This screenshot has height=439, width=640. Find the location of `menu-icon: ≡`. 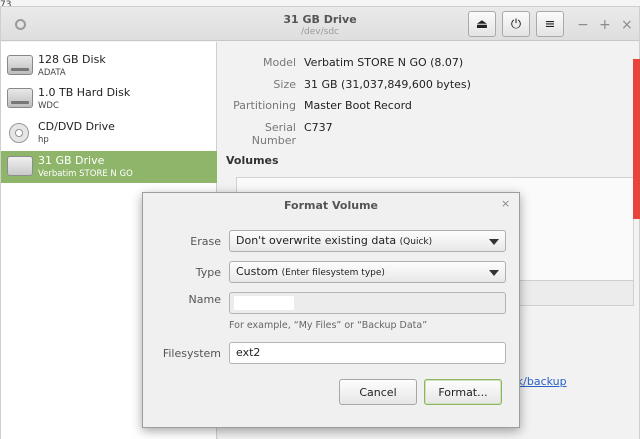

menu-icon: ≡ is located at coordinates (550, 24).